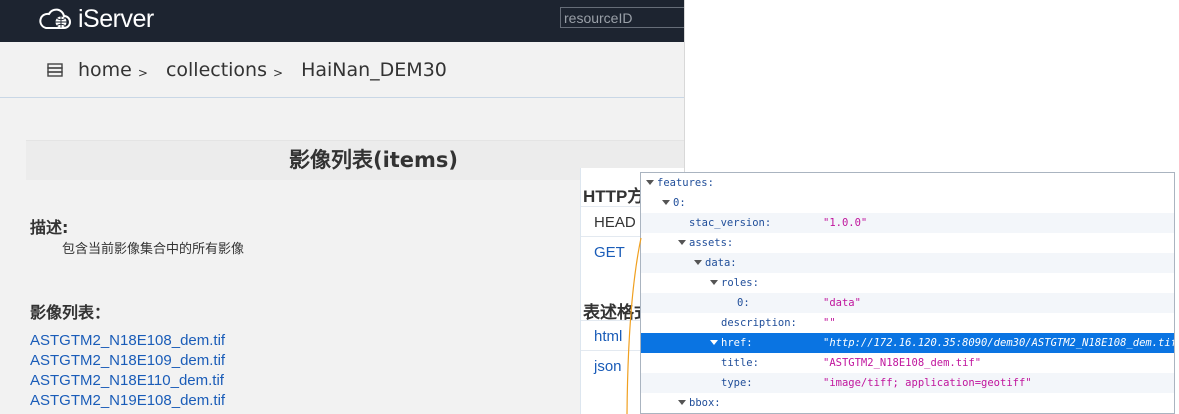  What do you see at coordinates (907, 263) in the screenshot?
I see `json-row-data: data:` at bounding box center [907, 263].